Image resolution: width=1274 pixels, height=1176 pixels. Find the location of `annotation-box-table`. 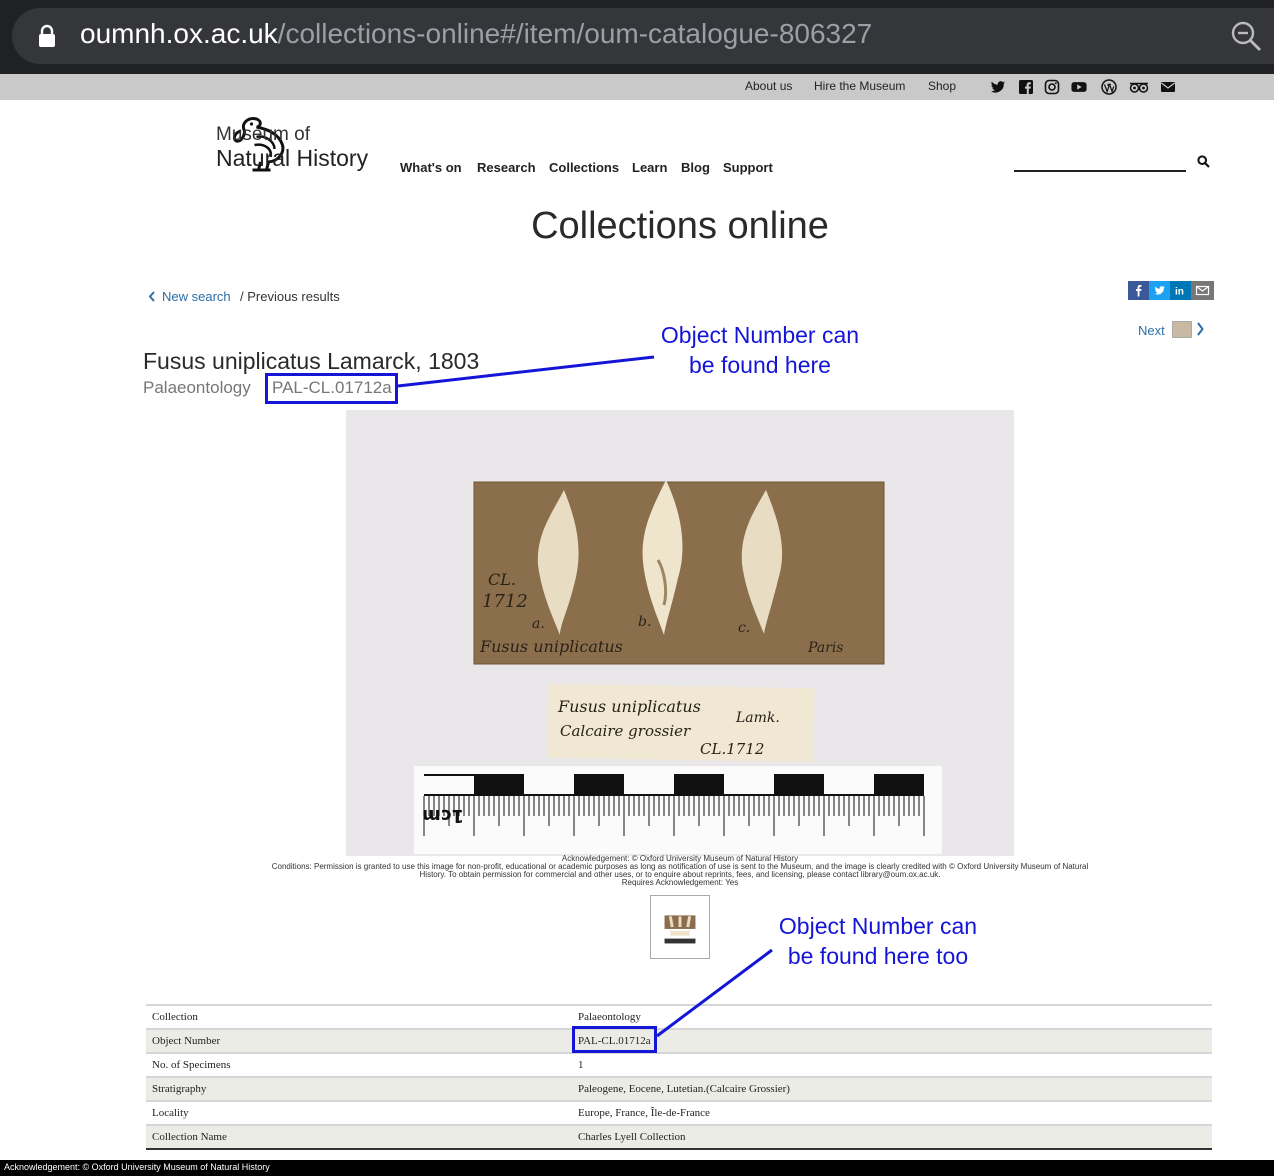

annotation-box-table is located at coordinates (614, 1039).